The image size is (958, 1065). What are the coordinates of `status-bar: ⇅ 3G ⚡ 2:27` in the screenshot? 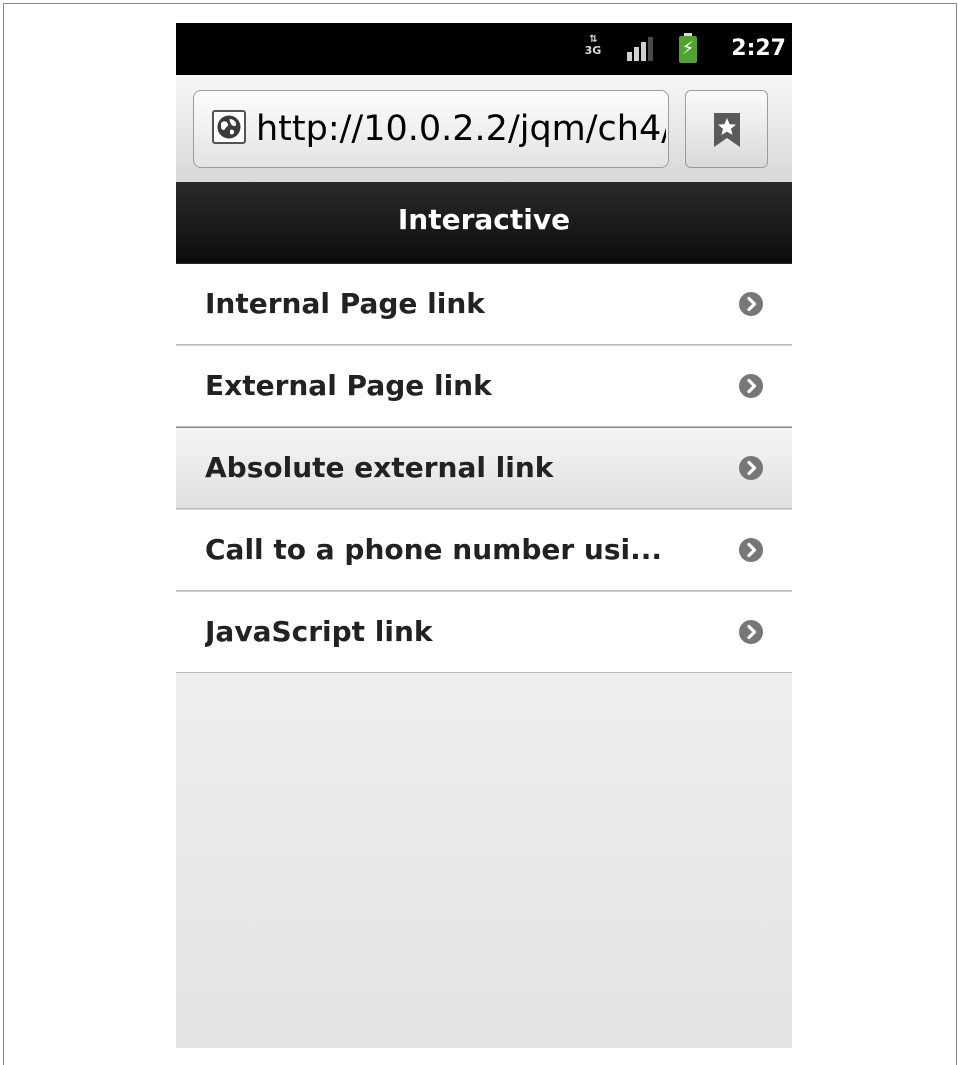 It's located at (484, 49).